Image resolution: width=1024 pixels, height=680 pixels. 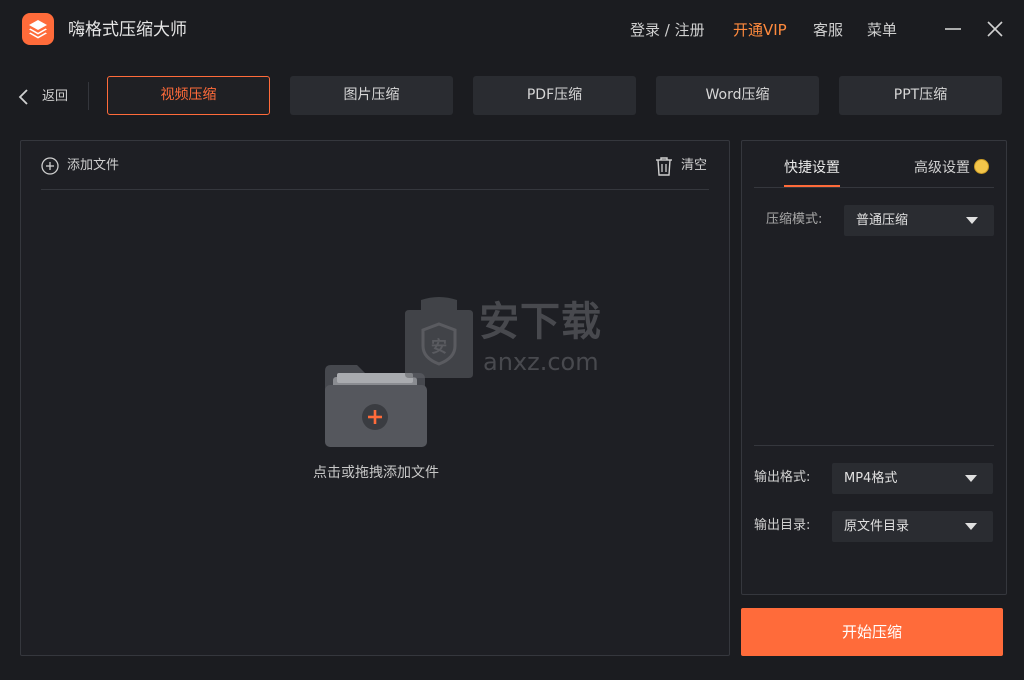 What do you see at coordinates (882, 30) in the screenshot?
I see `menu-link: 菜单` at bounding box center [882, 30].